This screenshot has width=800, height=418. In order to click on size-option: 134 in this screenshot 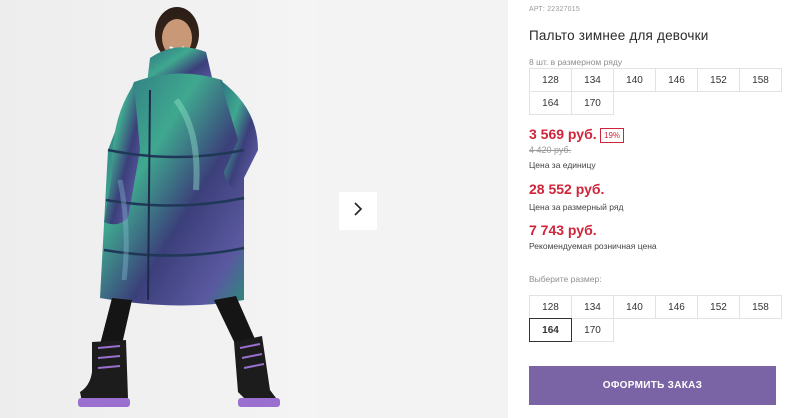, I will do `click(592, 307)`.